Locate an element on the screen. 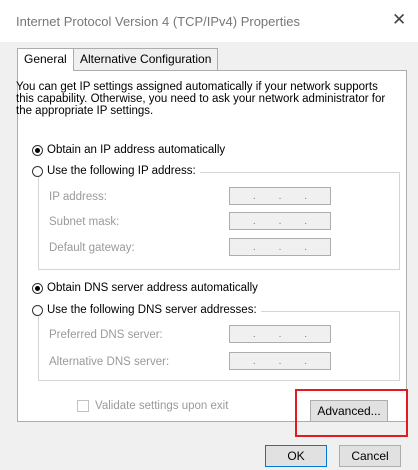 The width and height of the screenshot is (418, 470). use-following-dns-label: Use the following DNS server addresses: is located at coordinates (152, 310).